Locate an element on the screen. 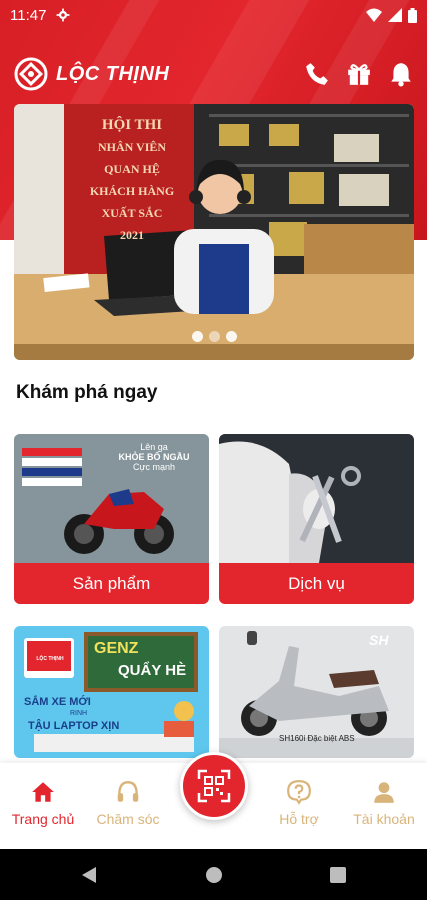 Image resolution: width=427 pixels, height=900 pixels. banner-sign-line: KHÁCH HÀNG is located at coordinates (132, 191).